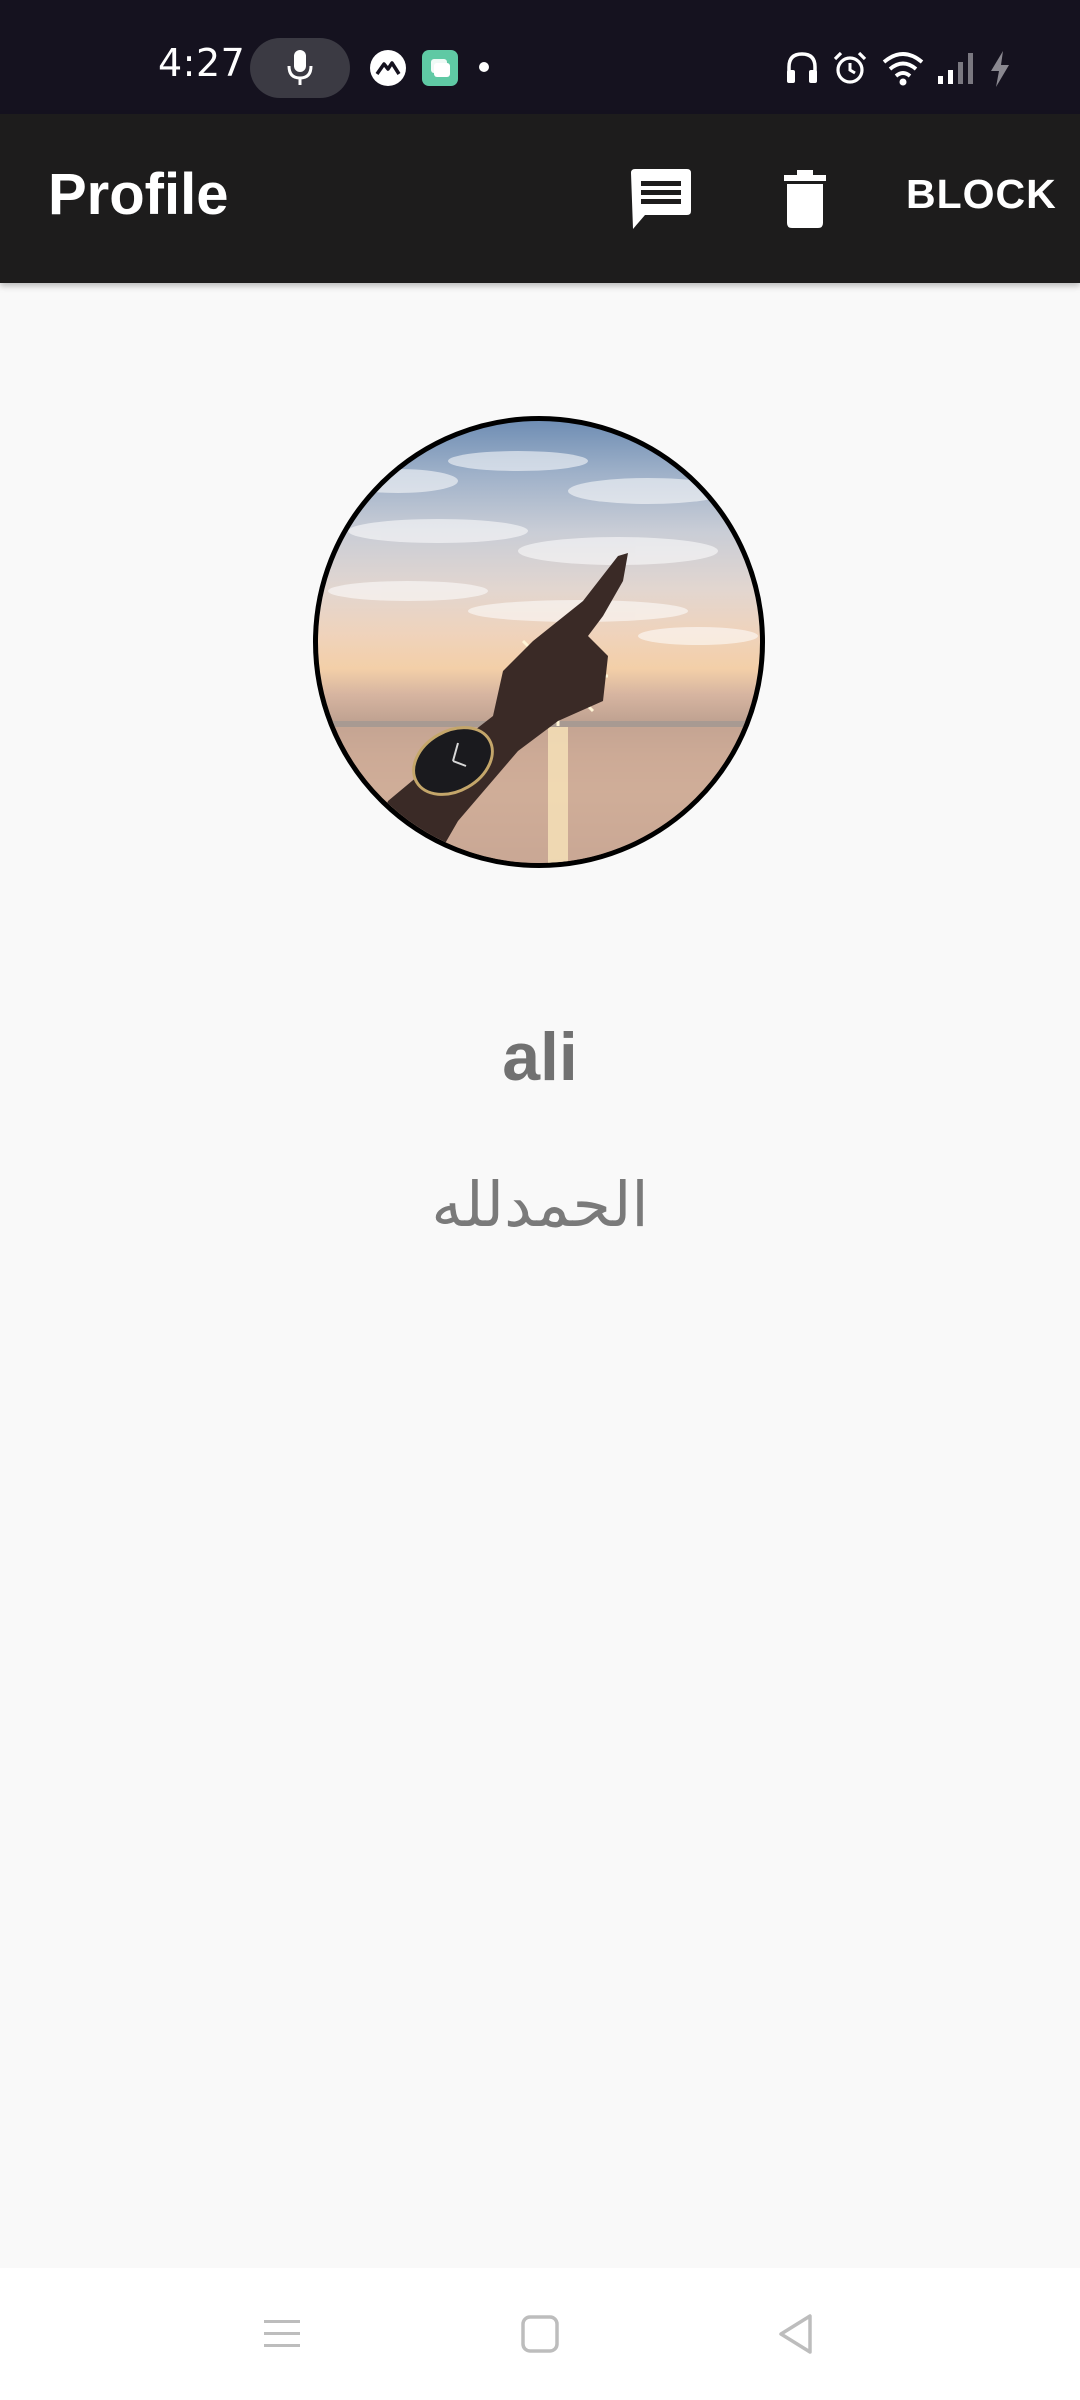  Describe the element at coordinates (540, 1057) in the screenshot. I see `profile-name: ali` at that location.